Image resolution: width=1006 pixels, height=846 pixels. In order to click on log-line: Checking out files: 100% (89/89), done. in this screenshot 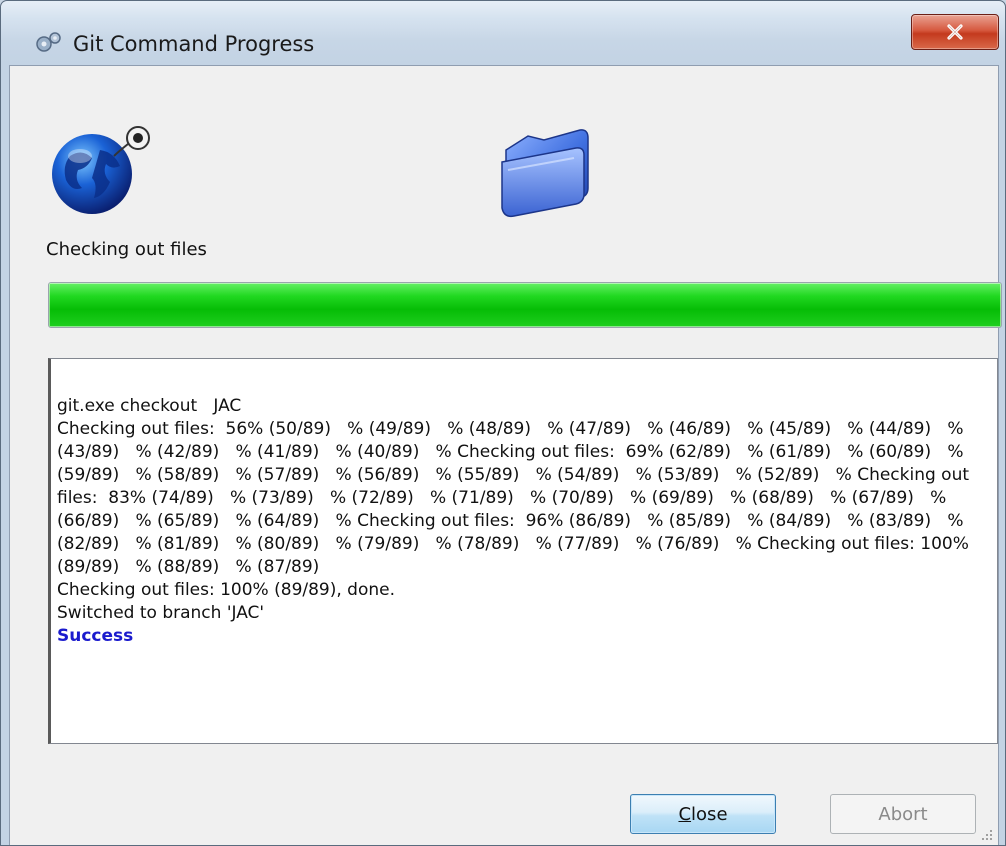, I will do `click(226, 590)`.